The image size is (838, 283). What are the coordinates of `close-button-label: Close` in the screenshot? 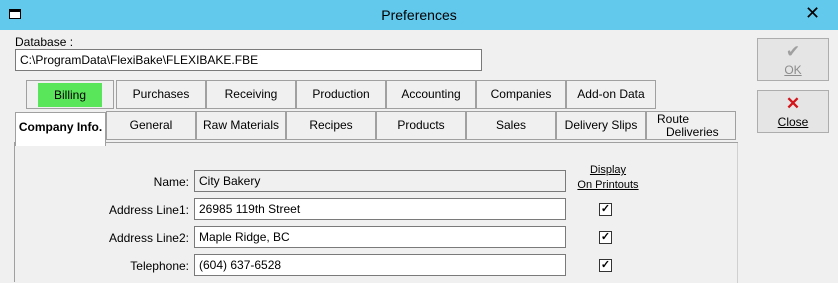 It's located at (793, 122).